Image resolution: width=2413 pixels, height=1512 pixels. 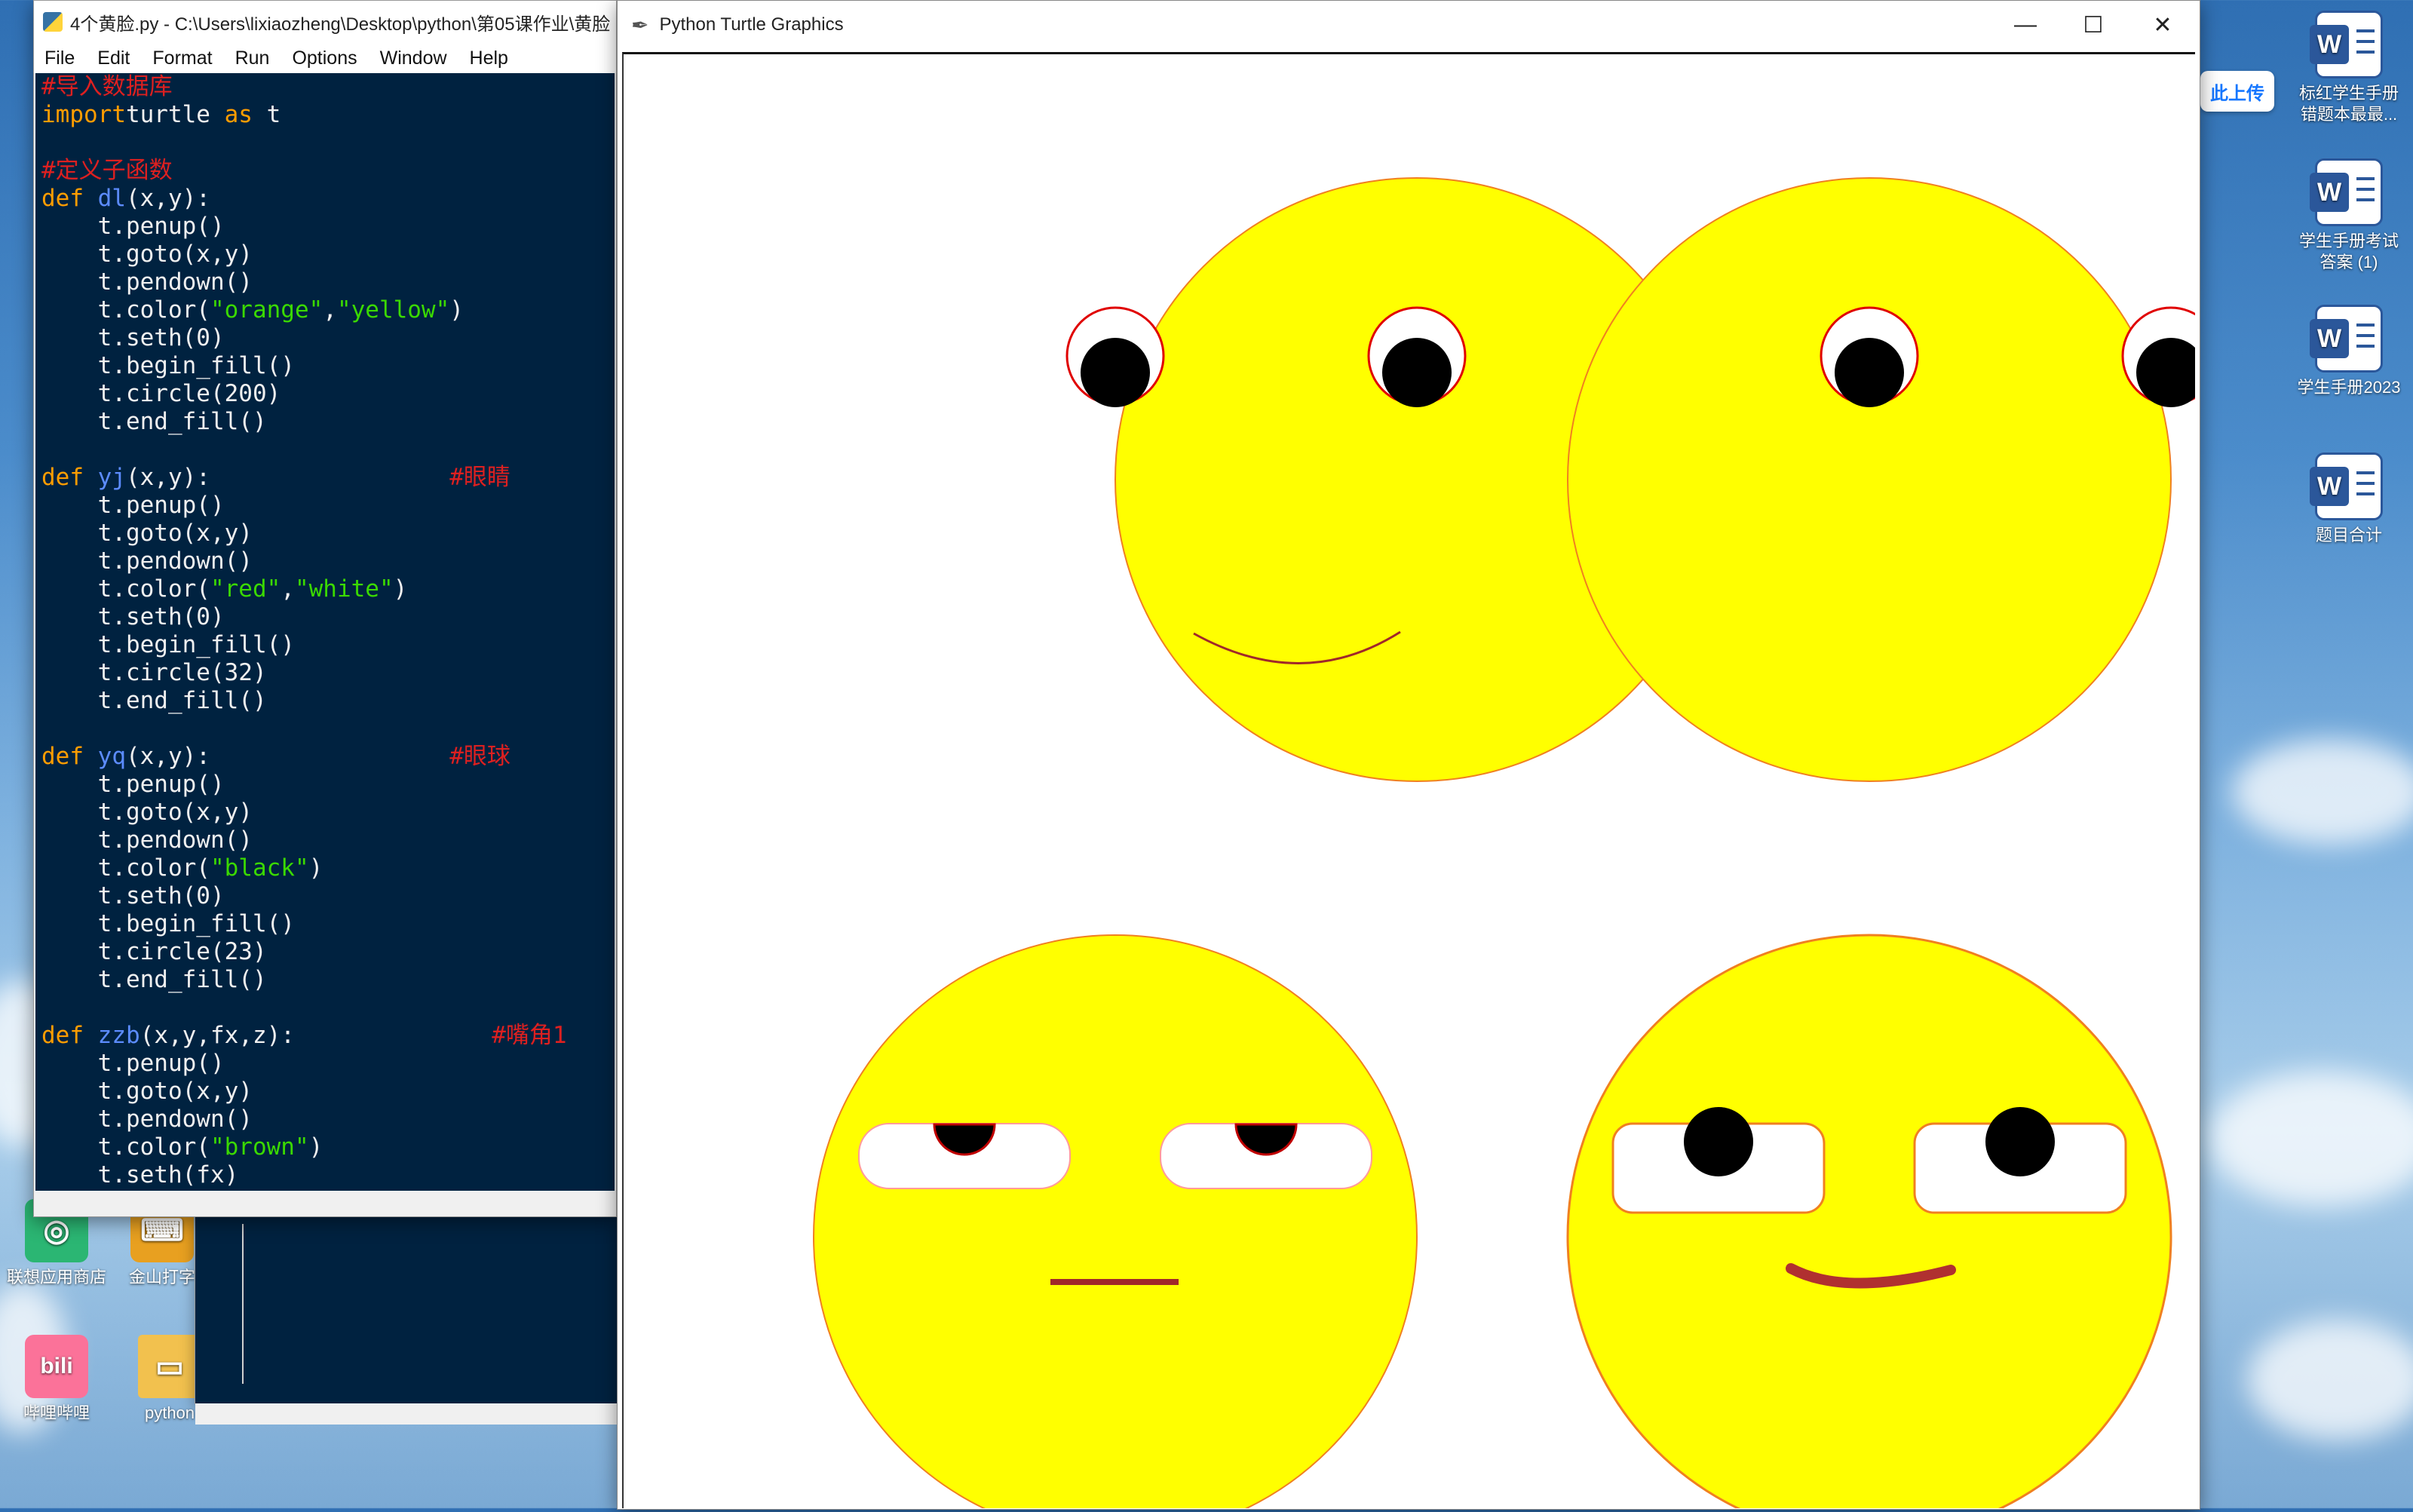 I want to click on code-line: t.color("orange","yellow"), so click(x=325, y=310).